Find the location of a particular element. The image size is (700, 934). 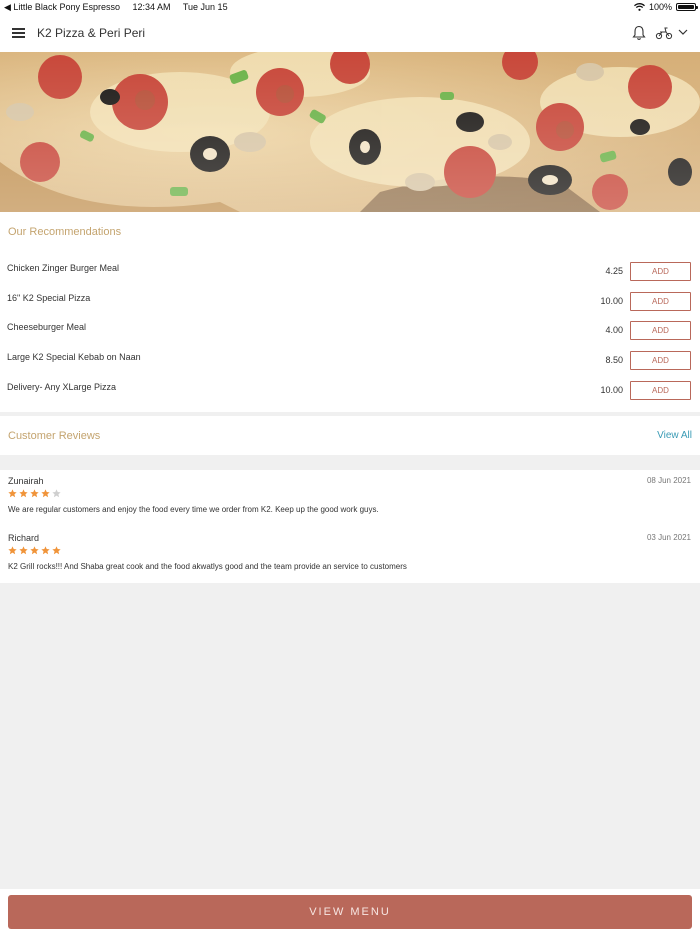

recommendation-item: Large K2 Special Kebab on Naan 8.50 ADD is located at coordinates (350, 366).